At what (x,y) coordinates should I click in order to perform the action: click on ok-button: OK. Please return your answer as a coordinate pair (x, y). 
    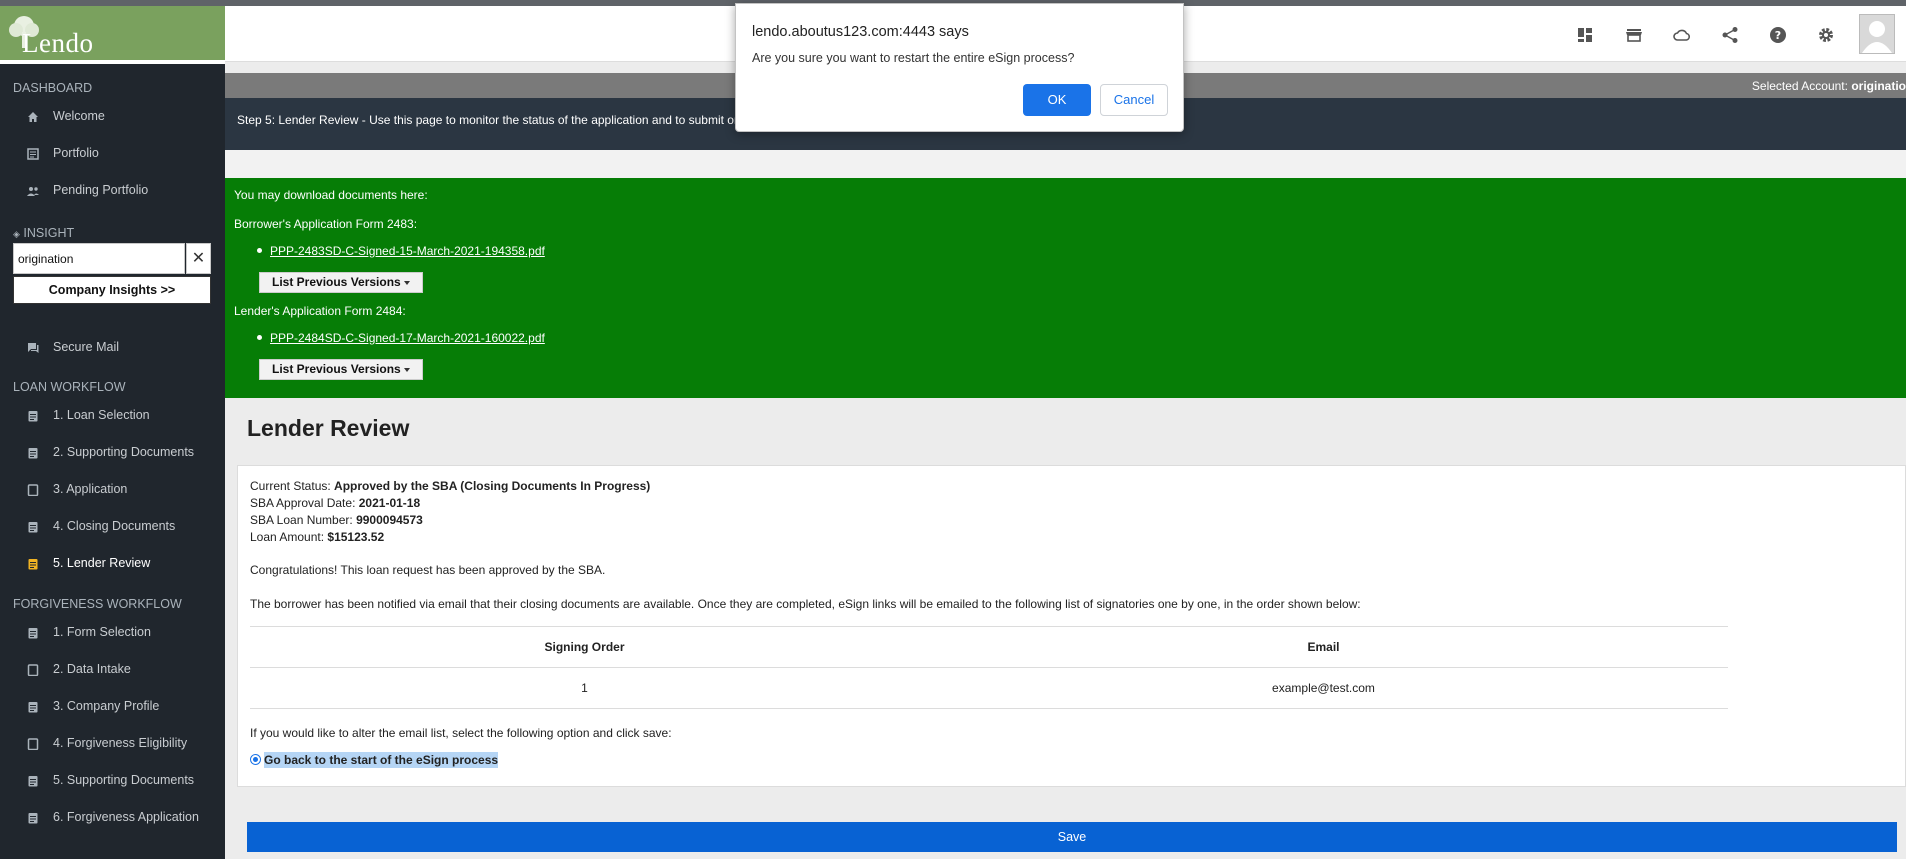
    Looking at the image, I should click on (1057, 100).